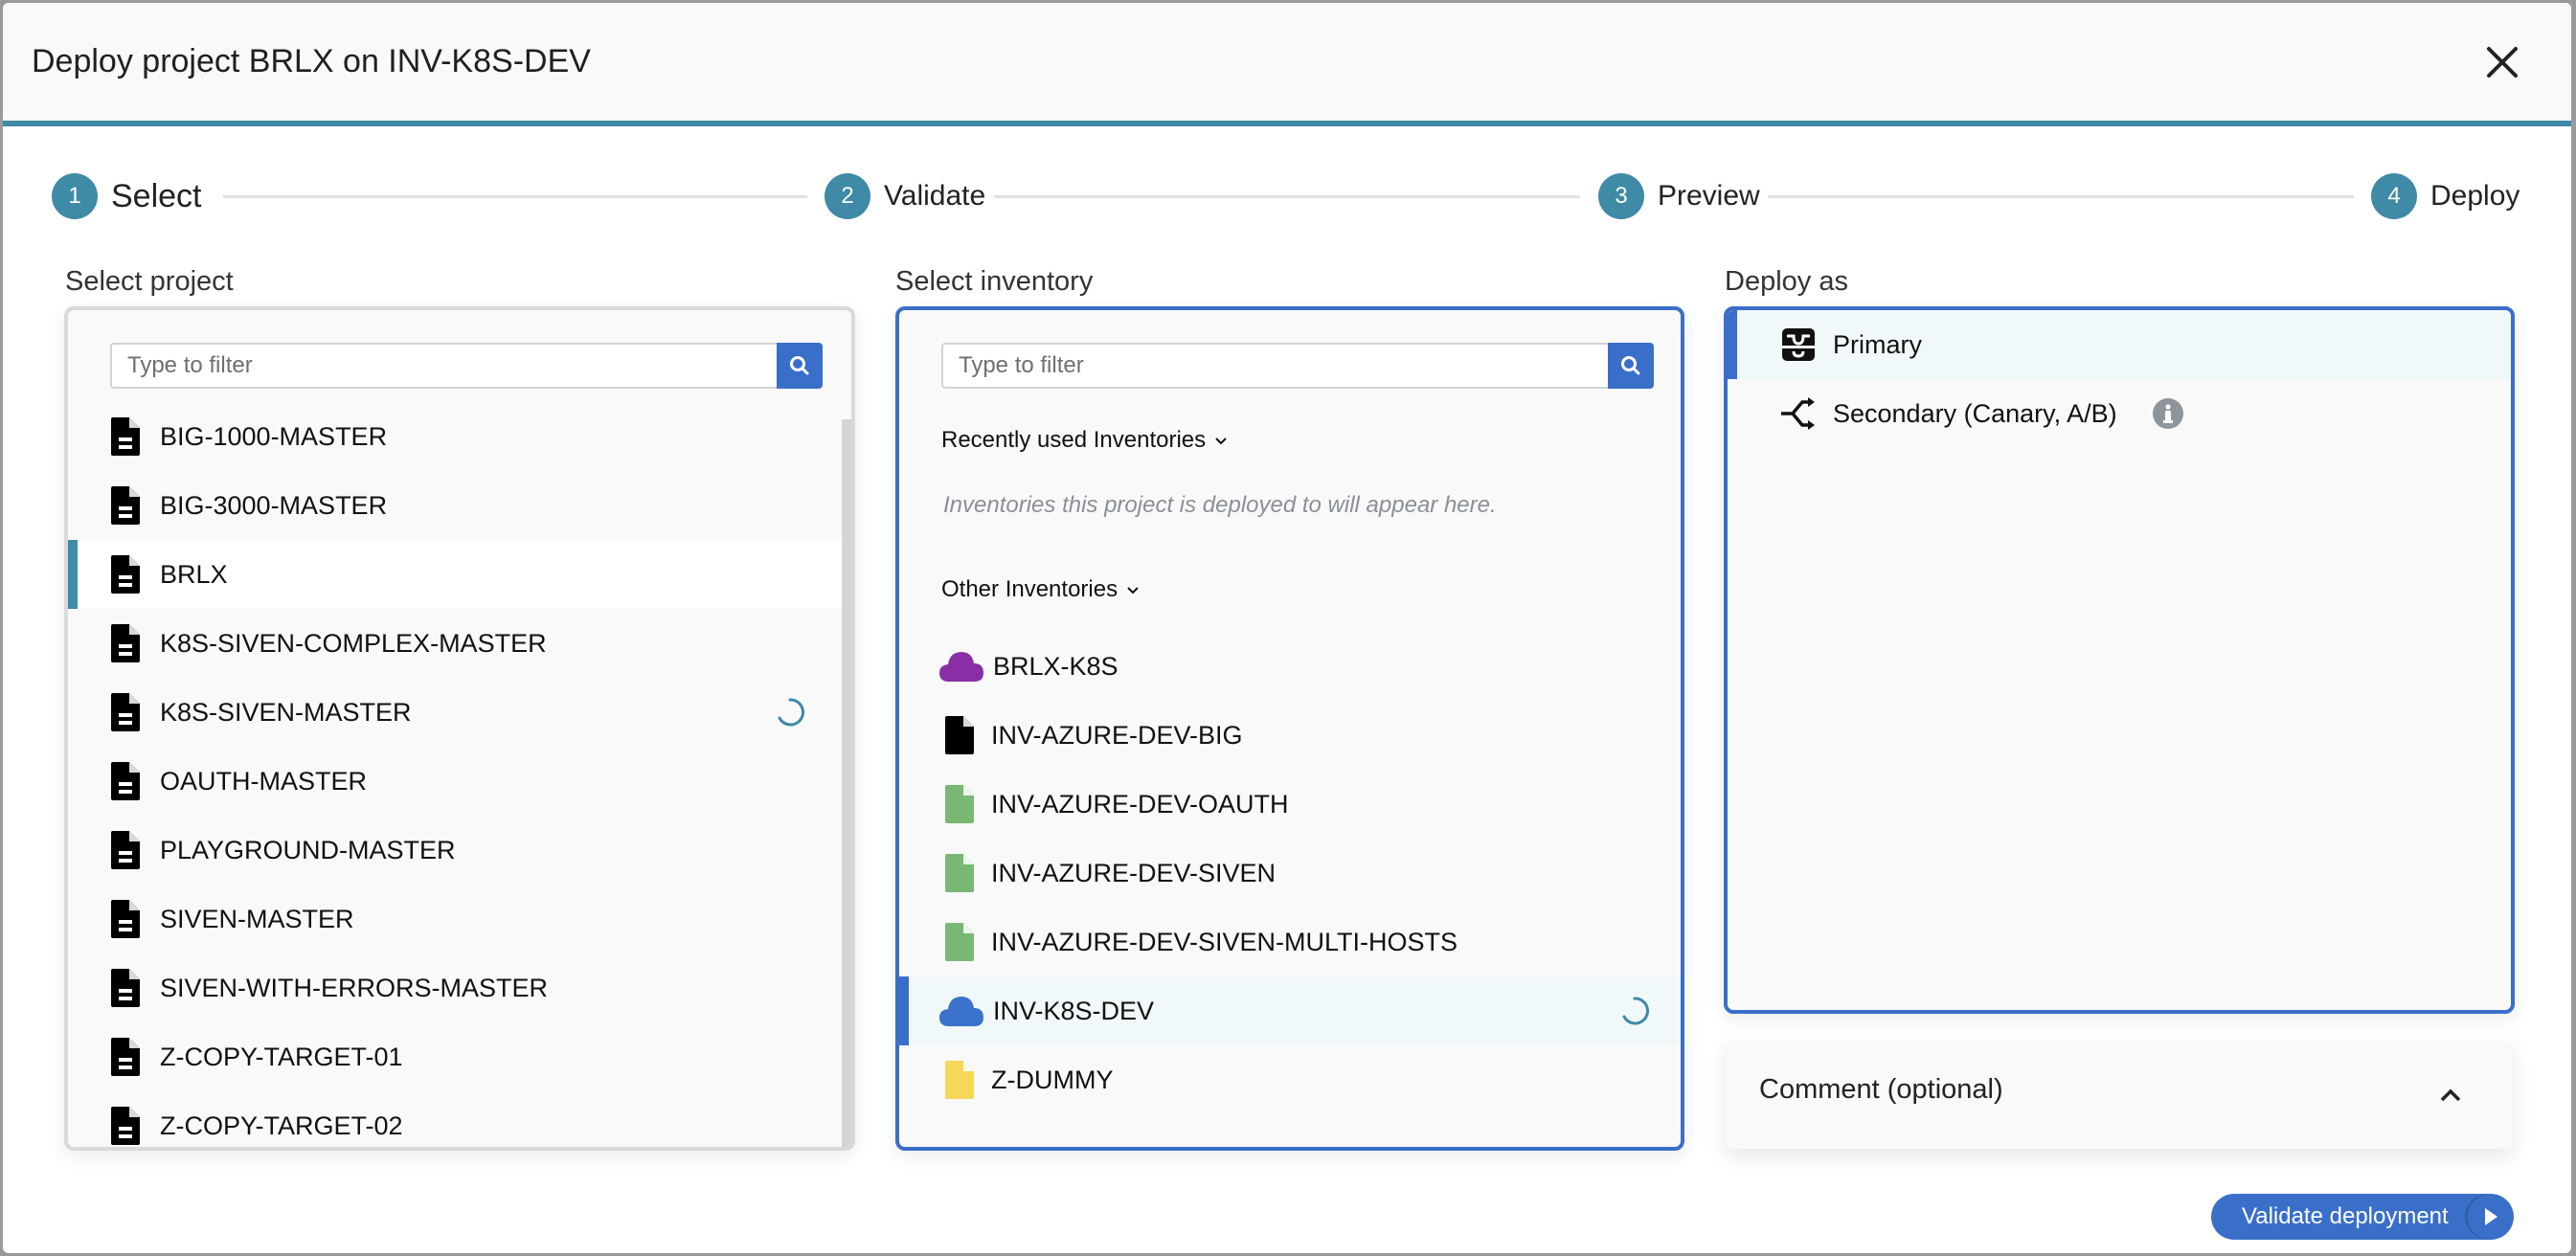 The image size is (2576, 1256). I want to click on inventory-name: INV-AZURE-DEV-SIVEN, so click(1134, 872).